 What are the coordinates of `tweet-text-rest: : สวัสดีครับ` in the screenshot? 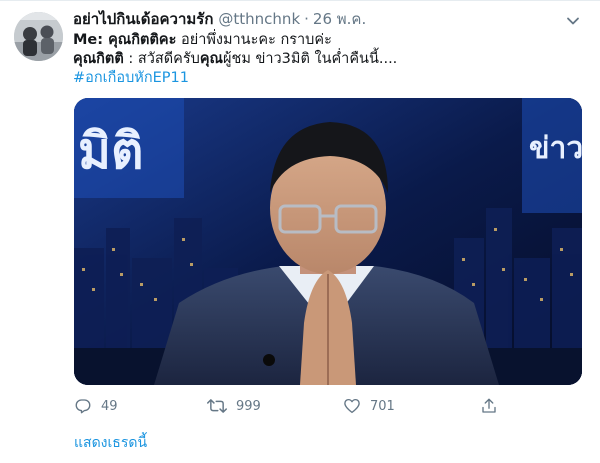 It's located at (161, 59).